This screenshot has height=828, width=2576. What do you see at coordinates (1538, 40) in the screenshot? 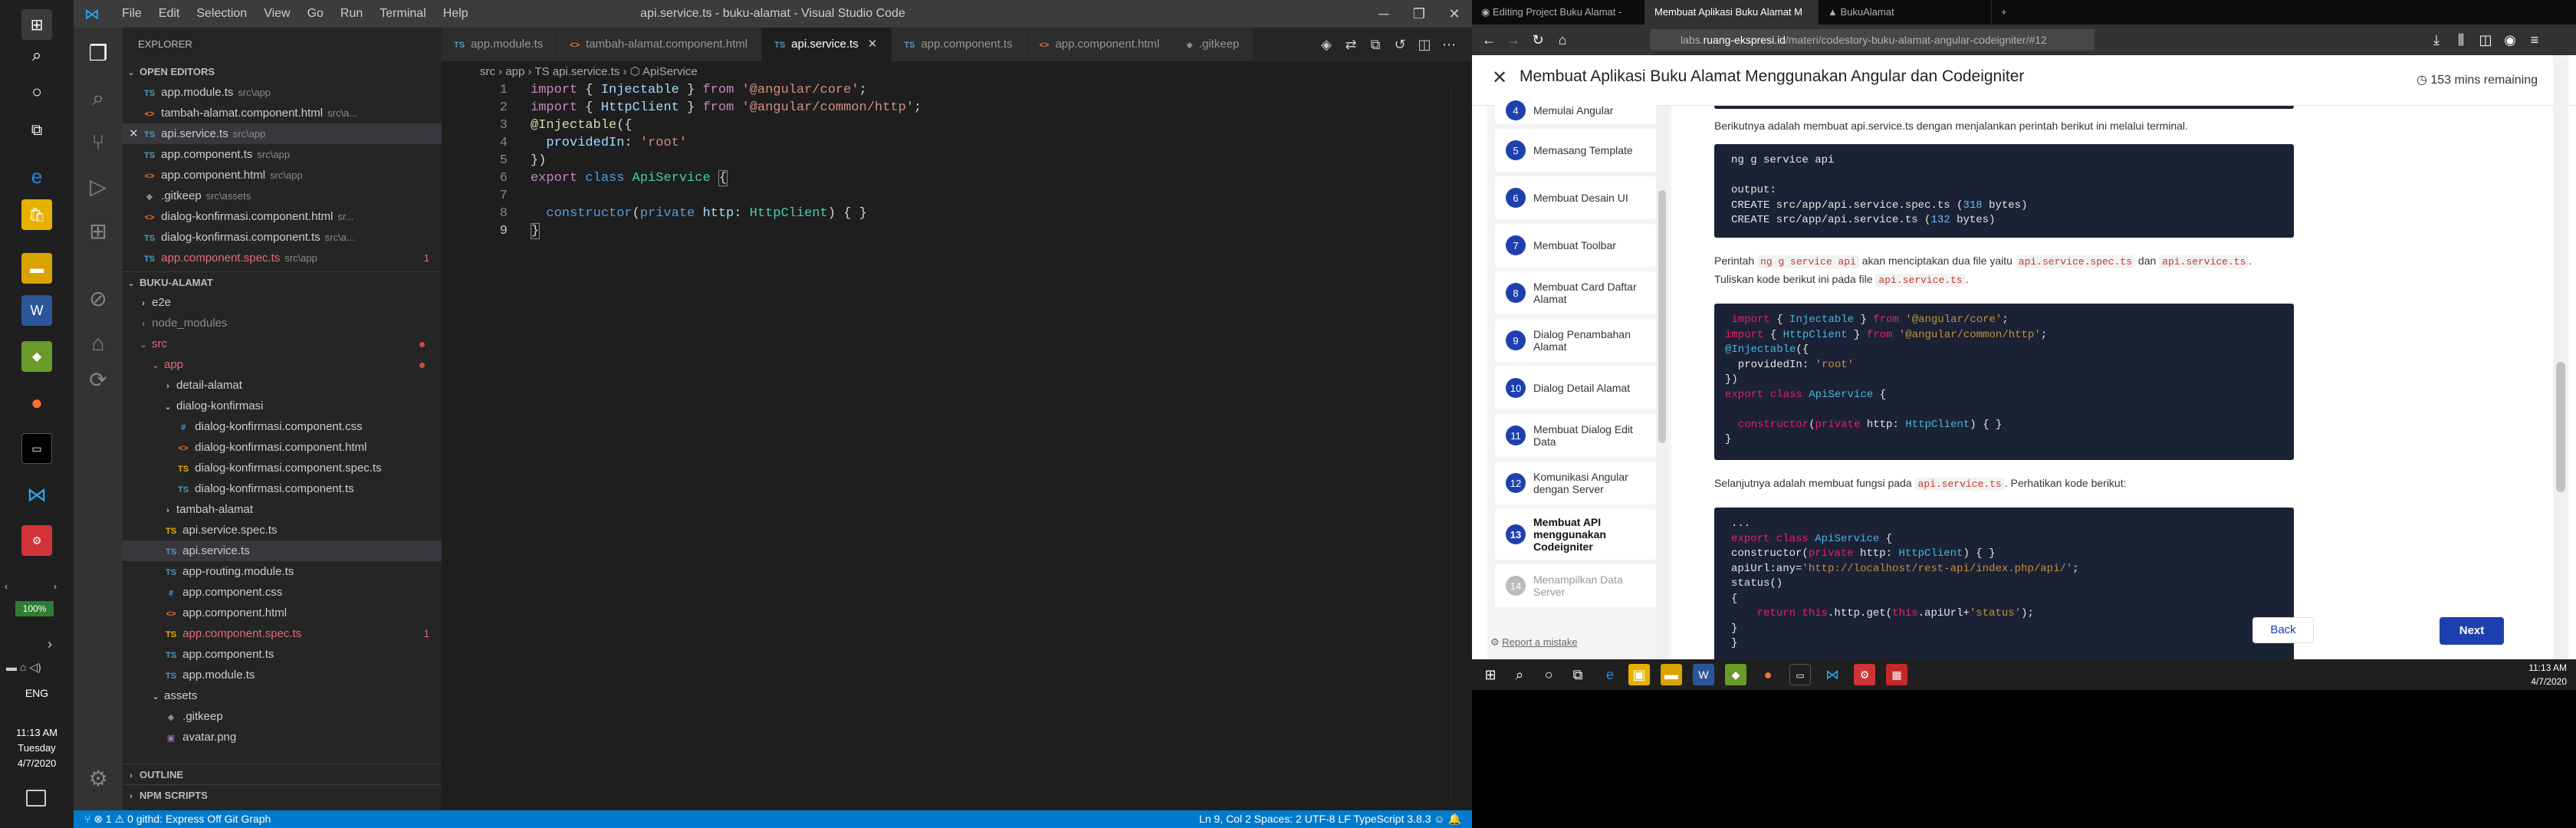
I see `reload-icon: ↻` at bounding box center [1538, 40].